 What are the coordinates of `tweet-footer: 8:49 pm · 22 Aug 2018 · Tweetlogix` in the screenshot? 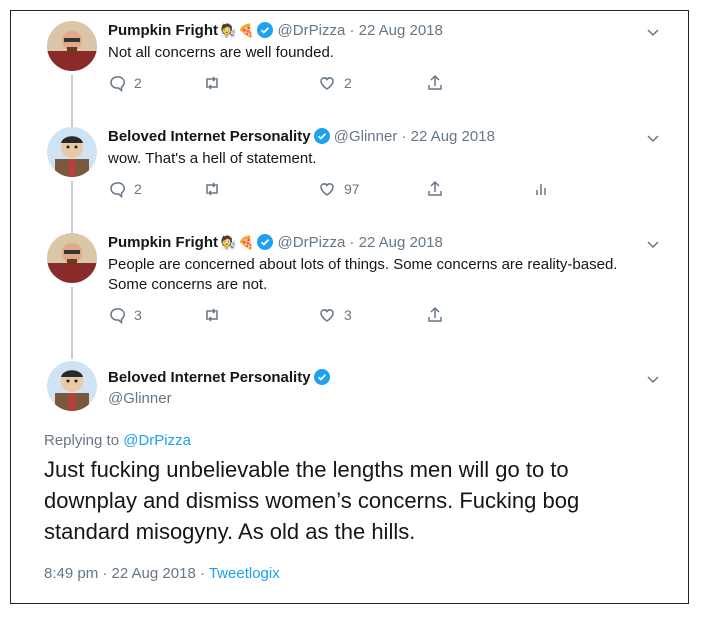 It's located at (162, 573).